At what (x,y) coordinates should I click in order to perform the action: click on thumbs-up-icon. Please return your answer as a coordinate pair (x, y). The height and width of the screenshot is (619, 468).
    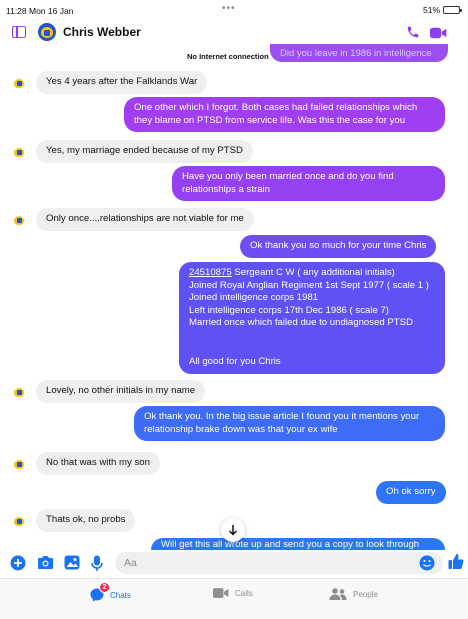
    Looking at the image, I should click on (456, 561).